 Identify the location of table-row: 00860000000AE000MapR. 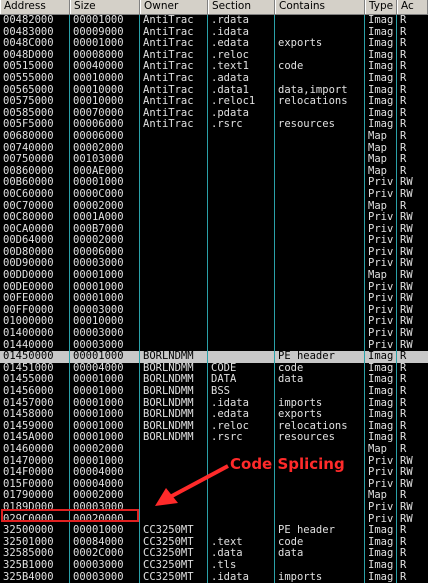
(214, 172).